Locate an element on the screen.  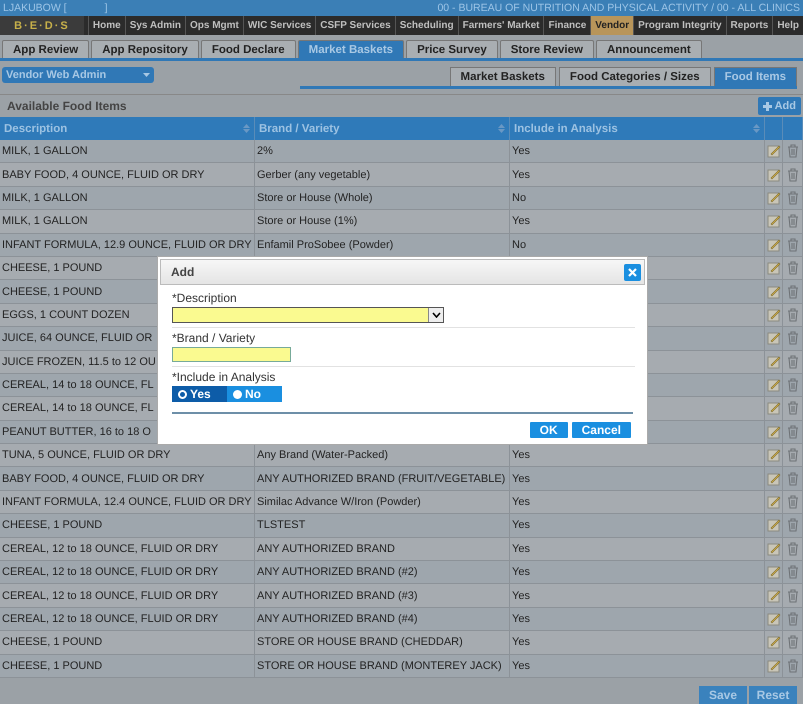
table-cell: CHEESE, 1 POUND is located at coordinates (52, 666).